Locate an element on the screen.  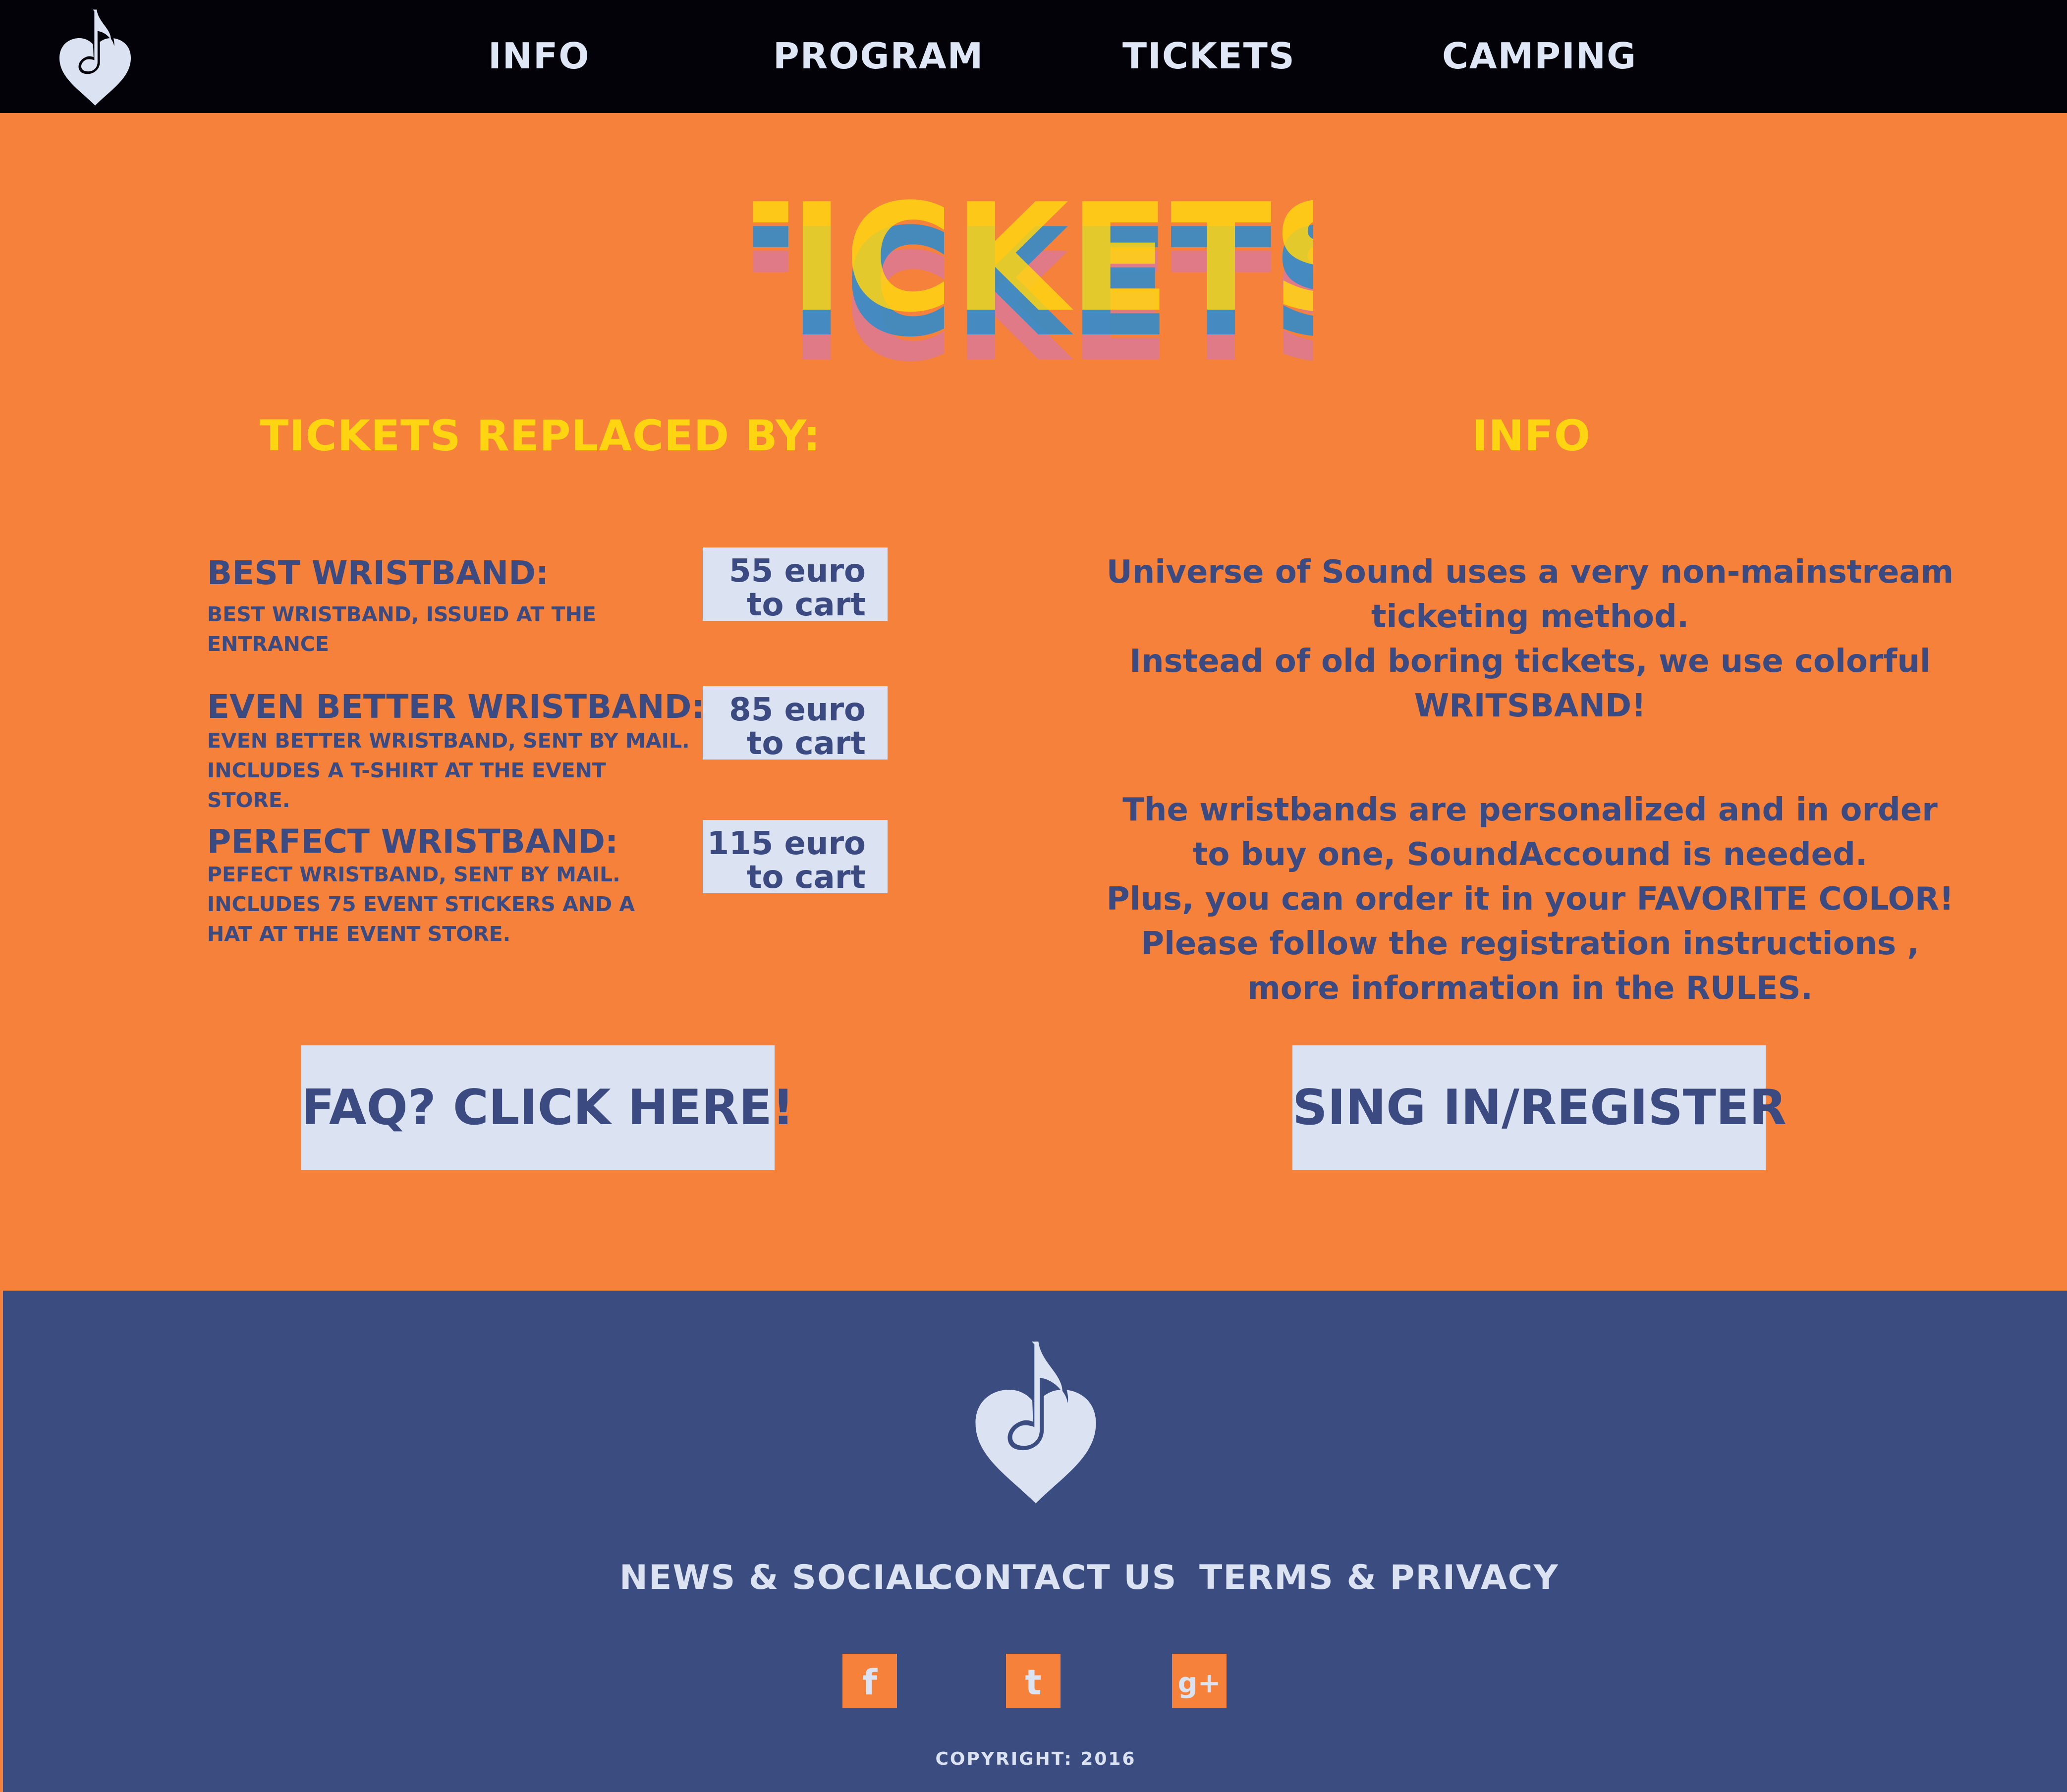
nav-info-link: INFO is located at coordinates (538, 56).